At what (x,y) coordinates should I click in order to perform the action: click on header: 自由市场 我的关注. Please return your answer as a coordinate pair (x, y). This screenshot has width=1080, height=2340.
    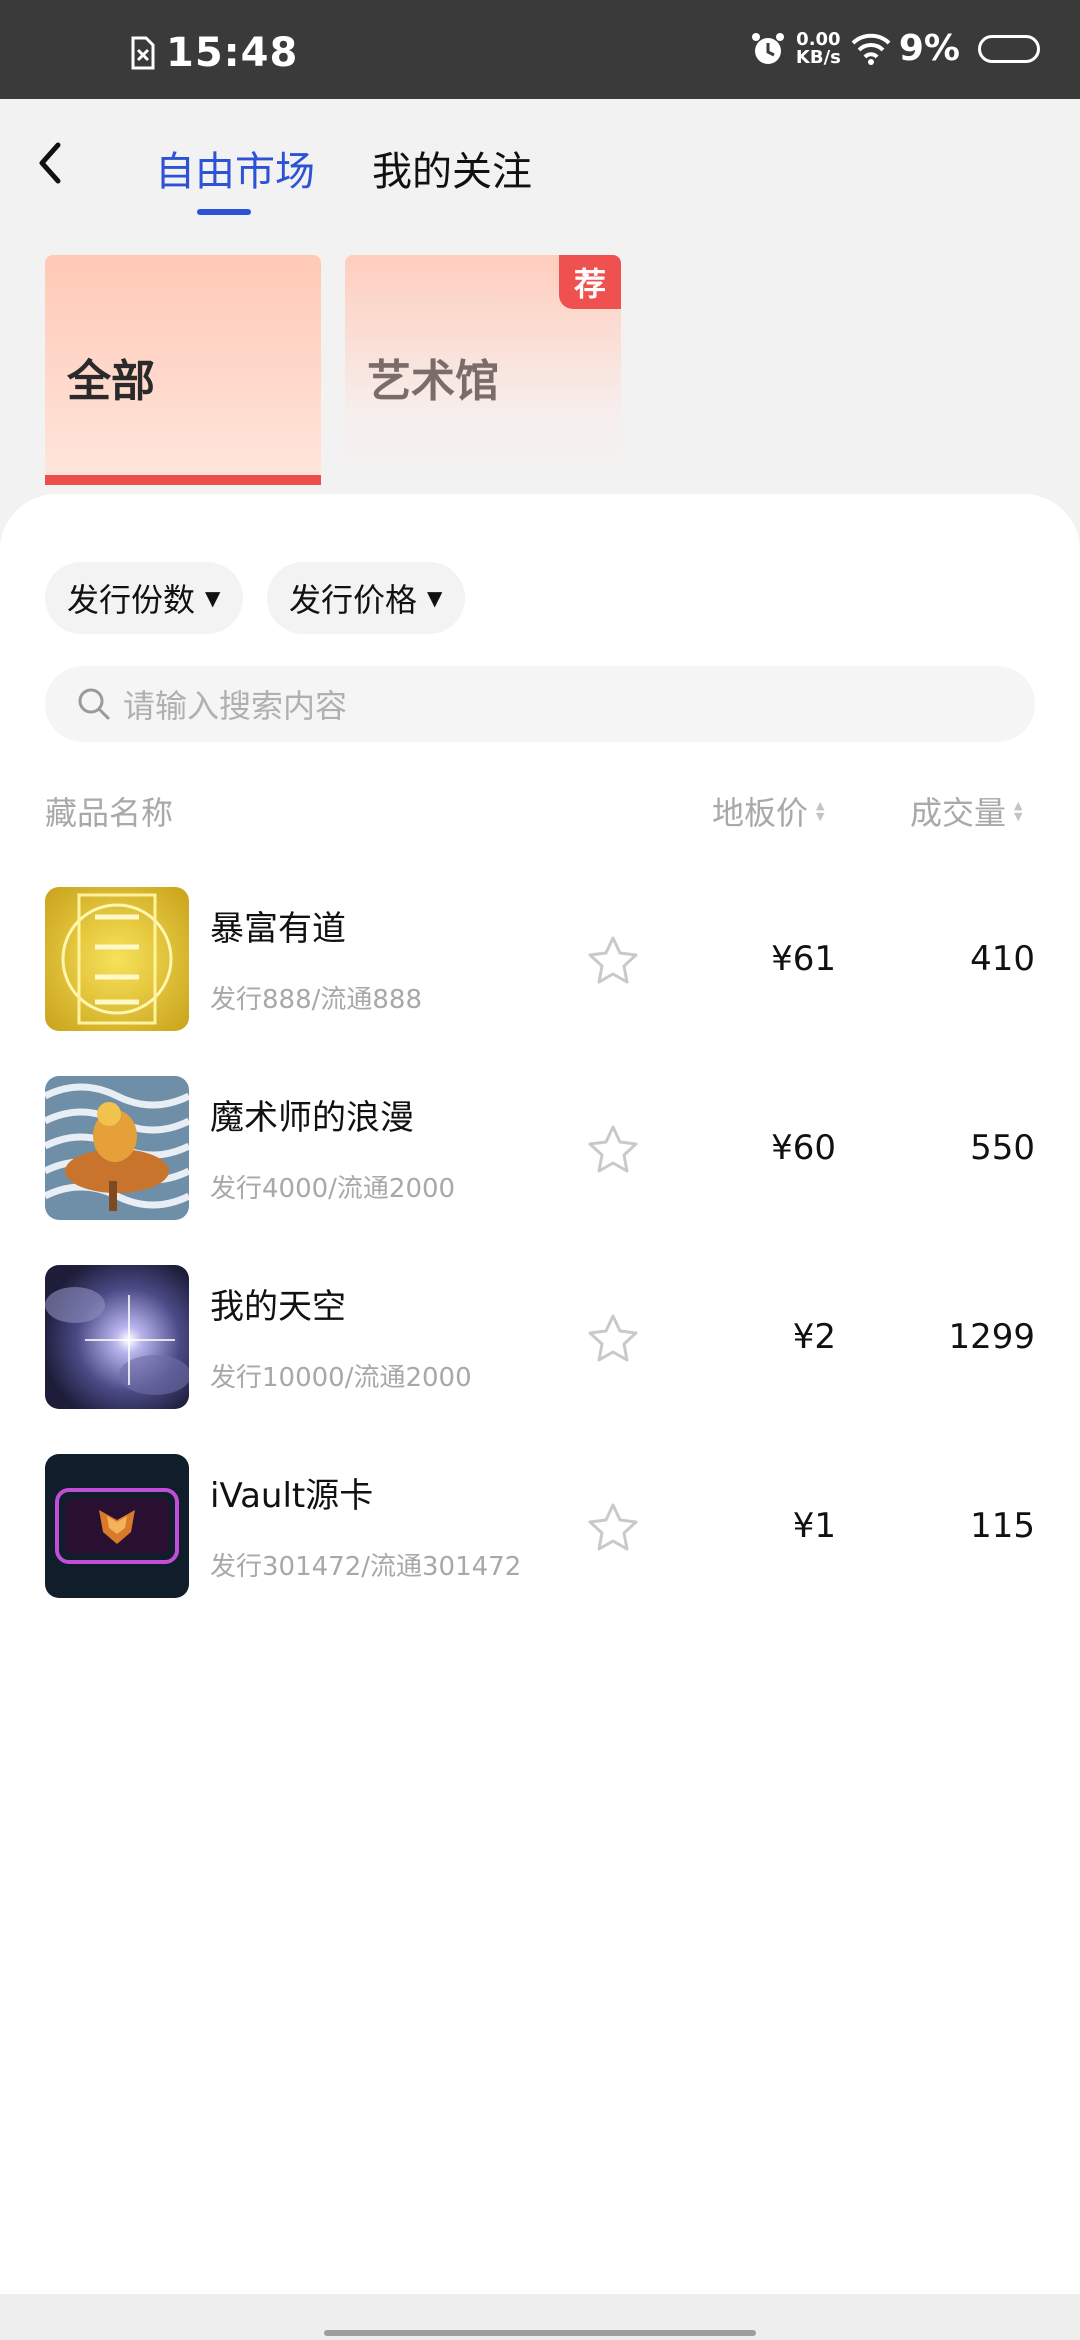
    Looking at the image, I should click on (540, 164).